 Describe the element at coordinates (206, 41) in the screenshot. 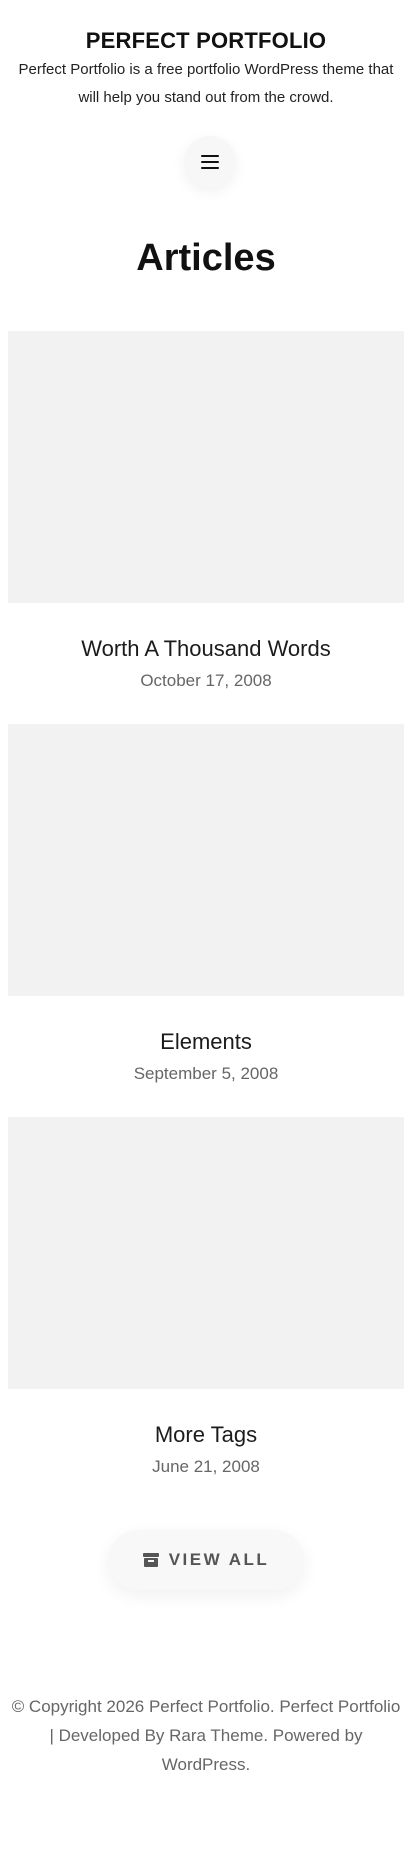

I see `site-title: PERFECT PORTFOLIO` at that location.